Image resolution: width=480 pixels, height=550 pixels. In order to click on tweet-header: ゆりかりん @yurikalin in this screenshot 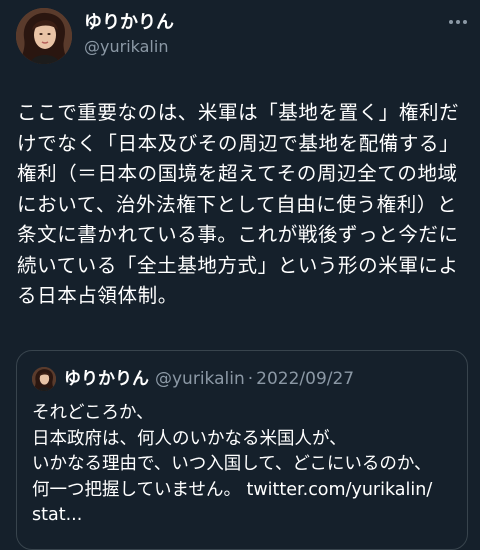, I will do `click(240, 40)`.